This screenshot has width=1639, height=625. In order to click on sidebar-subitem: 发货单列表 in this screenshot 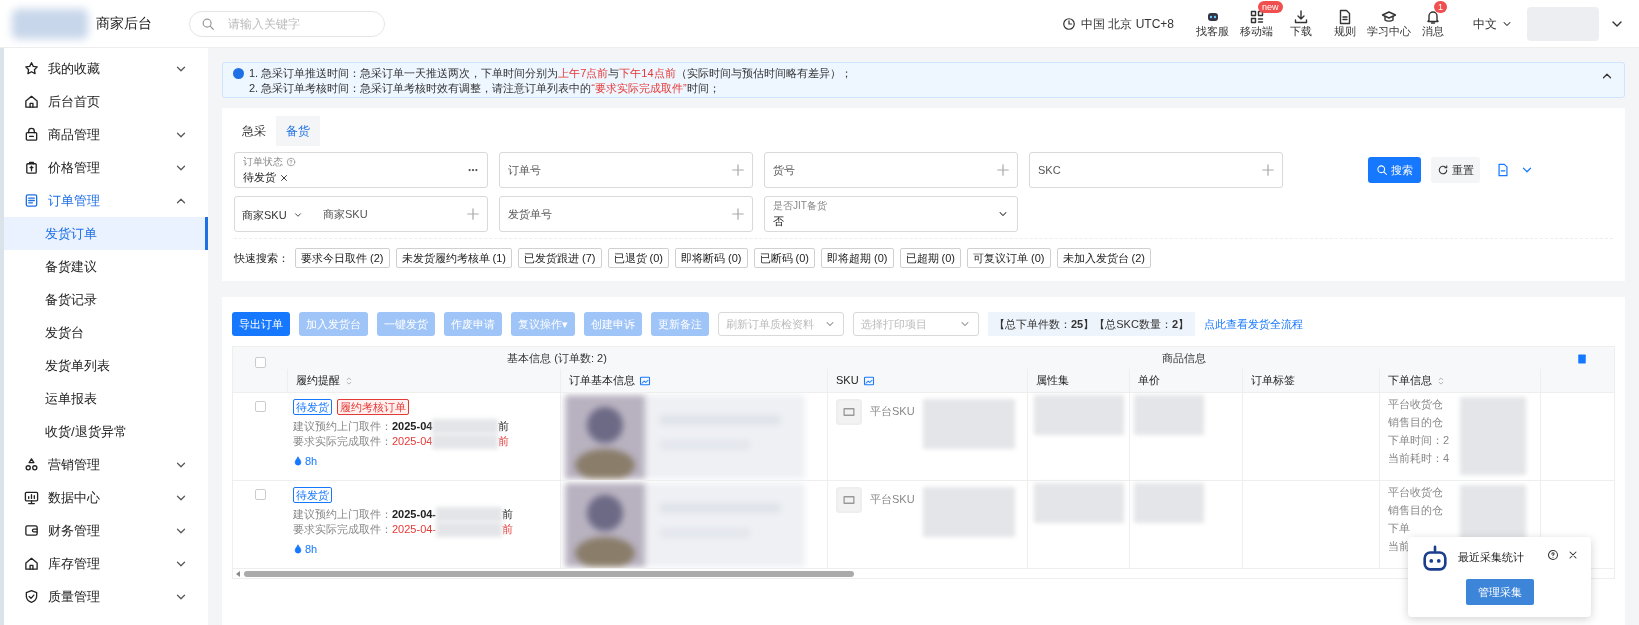, I will do `click(106, 365)`.